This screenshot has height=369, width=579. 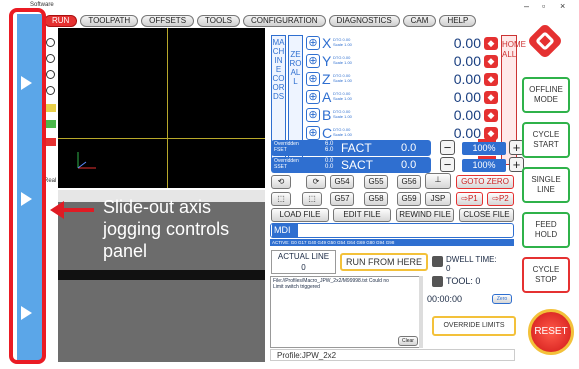 I want to click on speed-minus-button: −, so click(x=447, y=164).